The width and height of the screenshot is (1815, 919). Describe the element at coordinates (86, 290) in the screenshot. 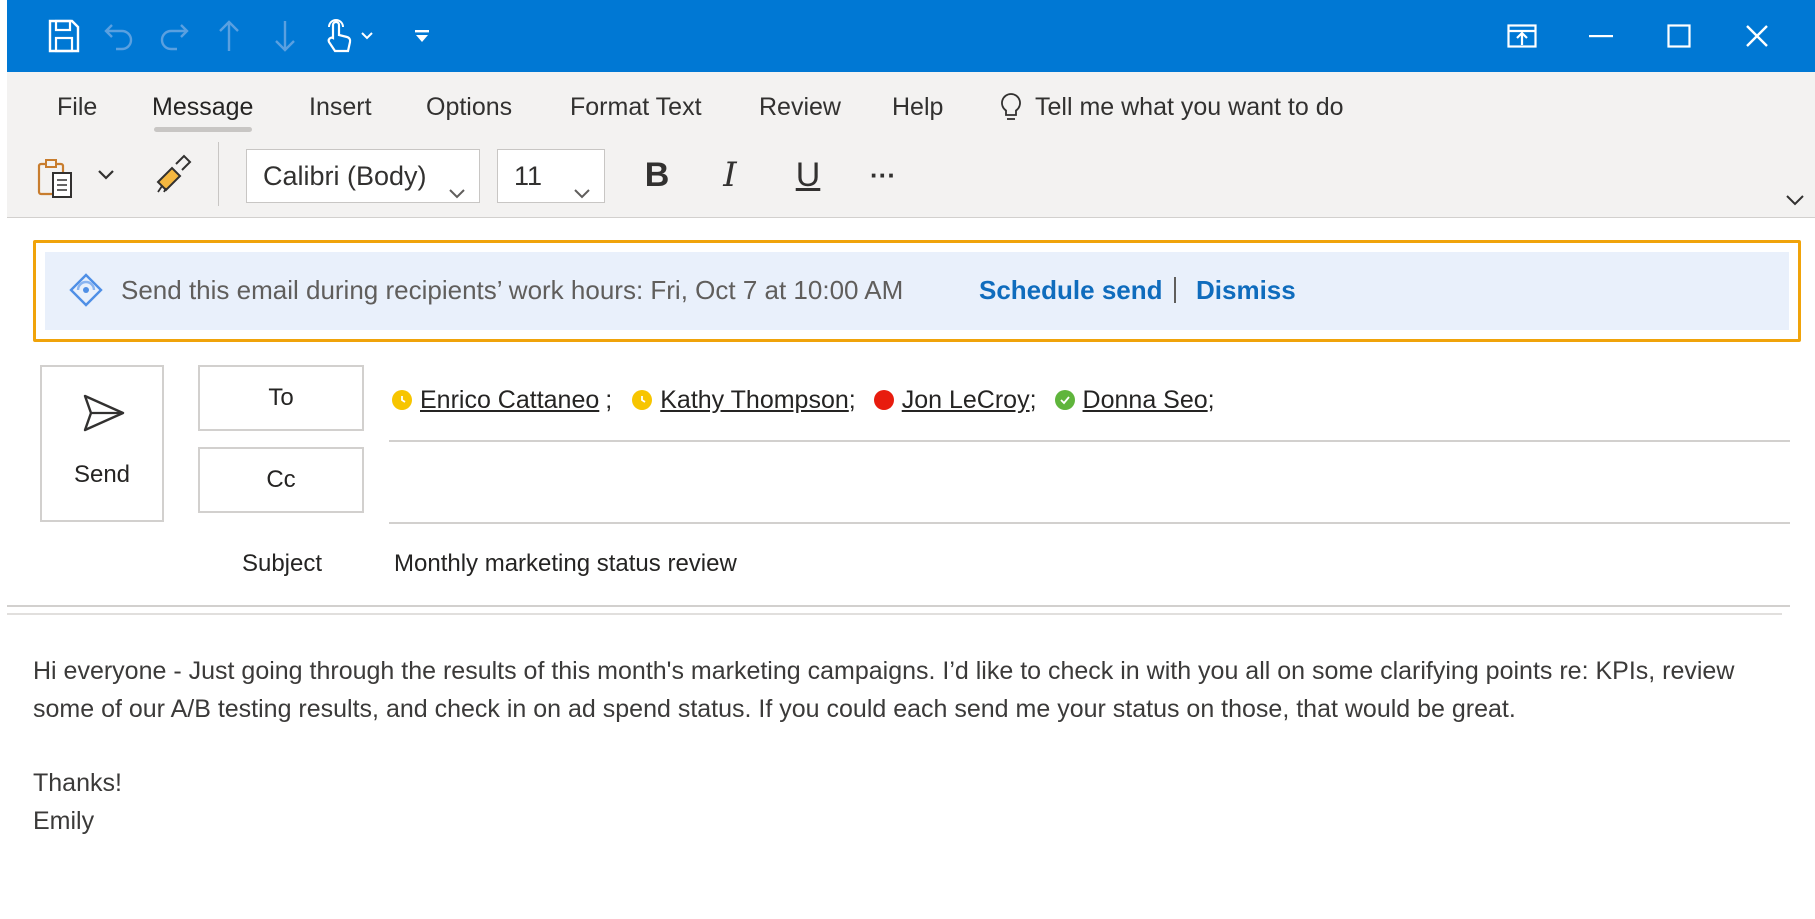

I see `viva-insights-icon` at that location.